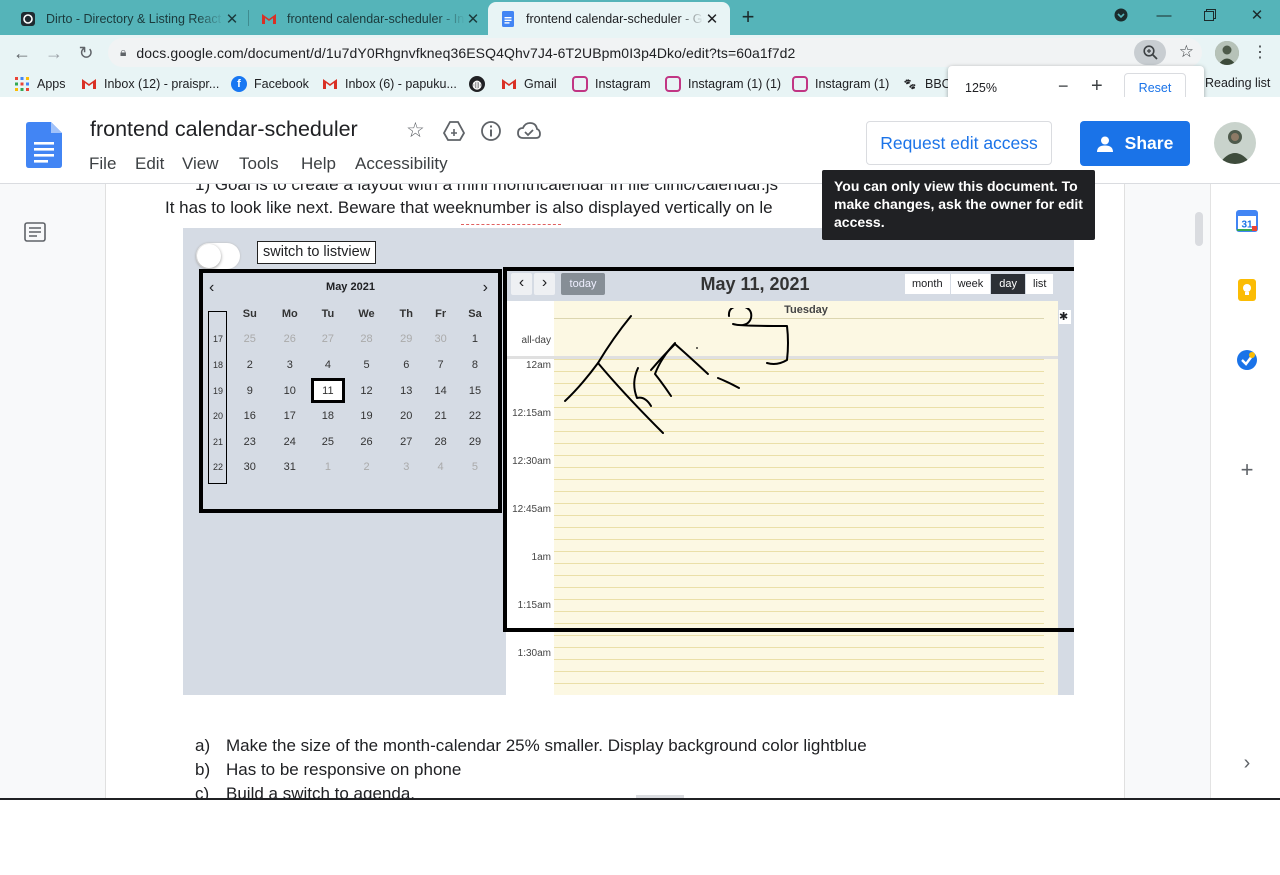 This screenshot has width=1280, height=875. What do you see at coordinates (609, 18) in the screenshot?
I see `tab-google-docs: frontend calendar-scheduler - Go ✕` at bounding box center [609, 18].